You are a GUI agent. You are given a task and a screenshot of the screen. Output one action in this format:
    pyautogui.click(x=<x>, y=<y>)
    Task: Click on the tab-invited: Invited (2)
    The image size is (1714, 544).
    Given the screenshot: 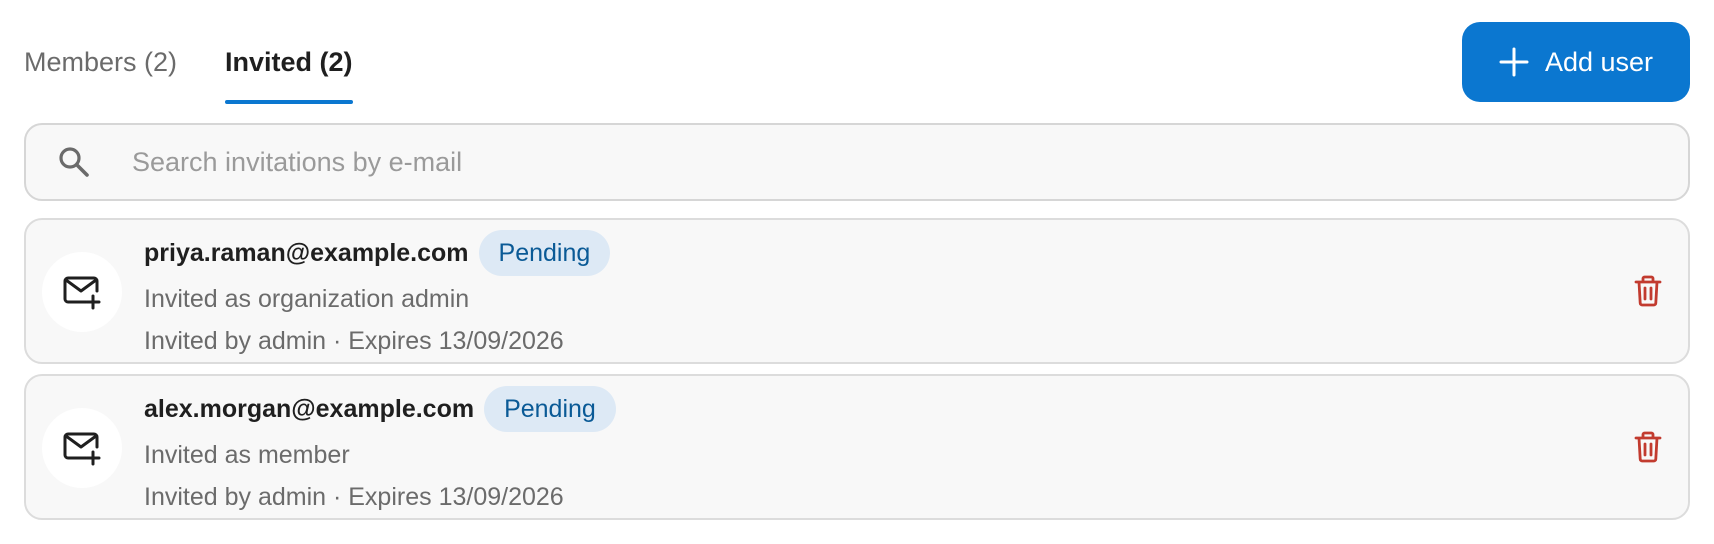 What is the action you would take?
    pyautogui.click(x=289, y=63)
    